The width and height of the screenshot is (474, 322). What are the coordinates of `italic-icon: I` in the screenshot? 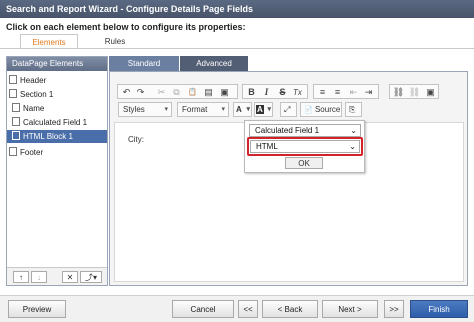 It's located at (266, 92).